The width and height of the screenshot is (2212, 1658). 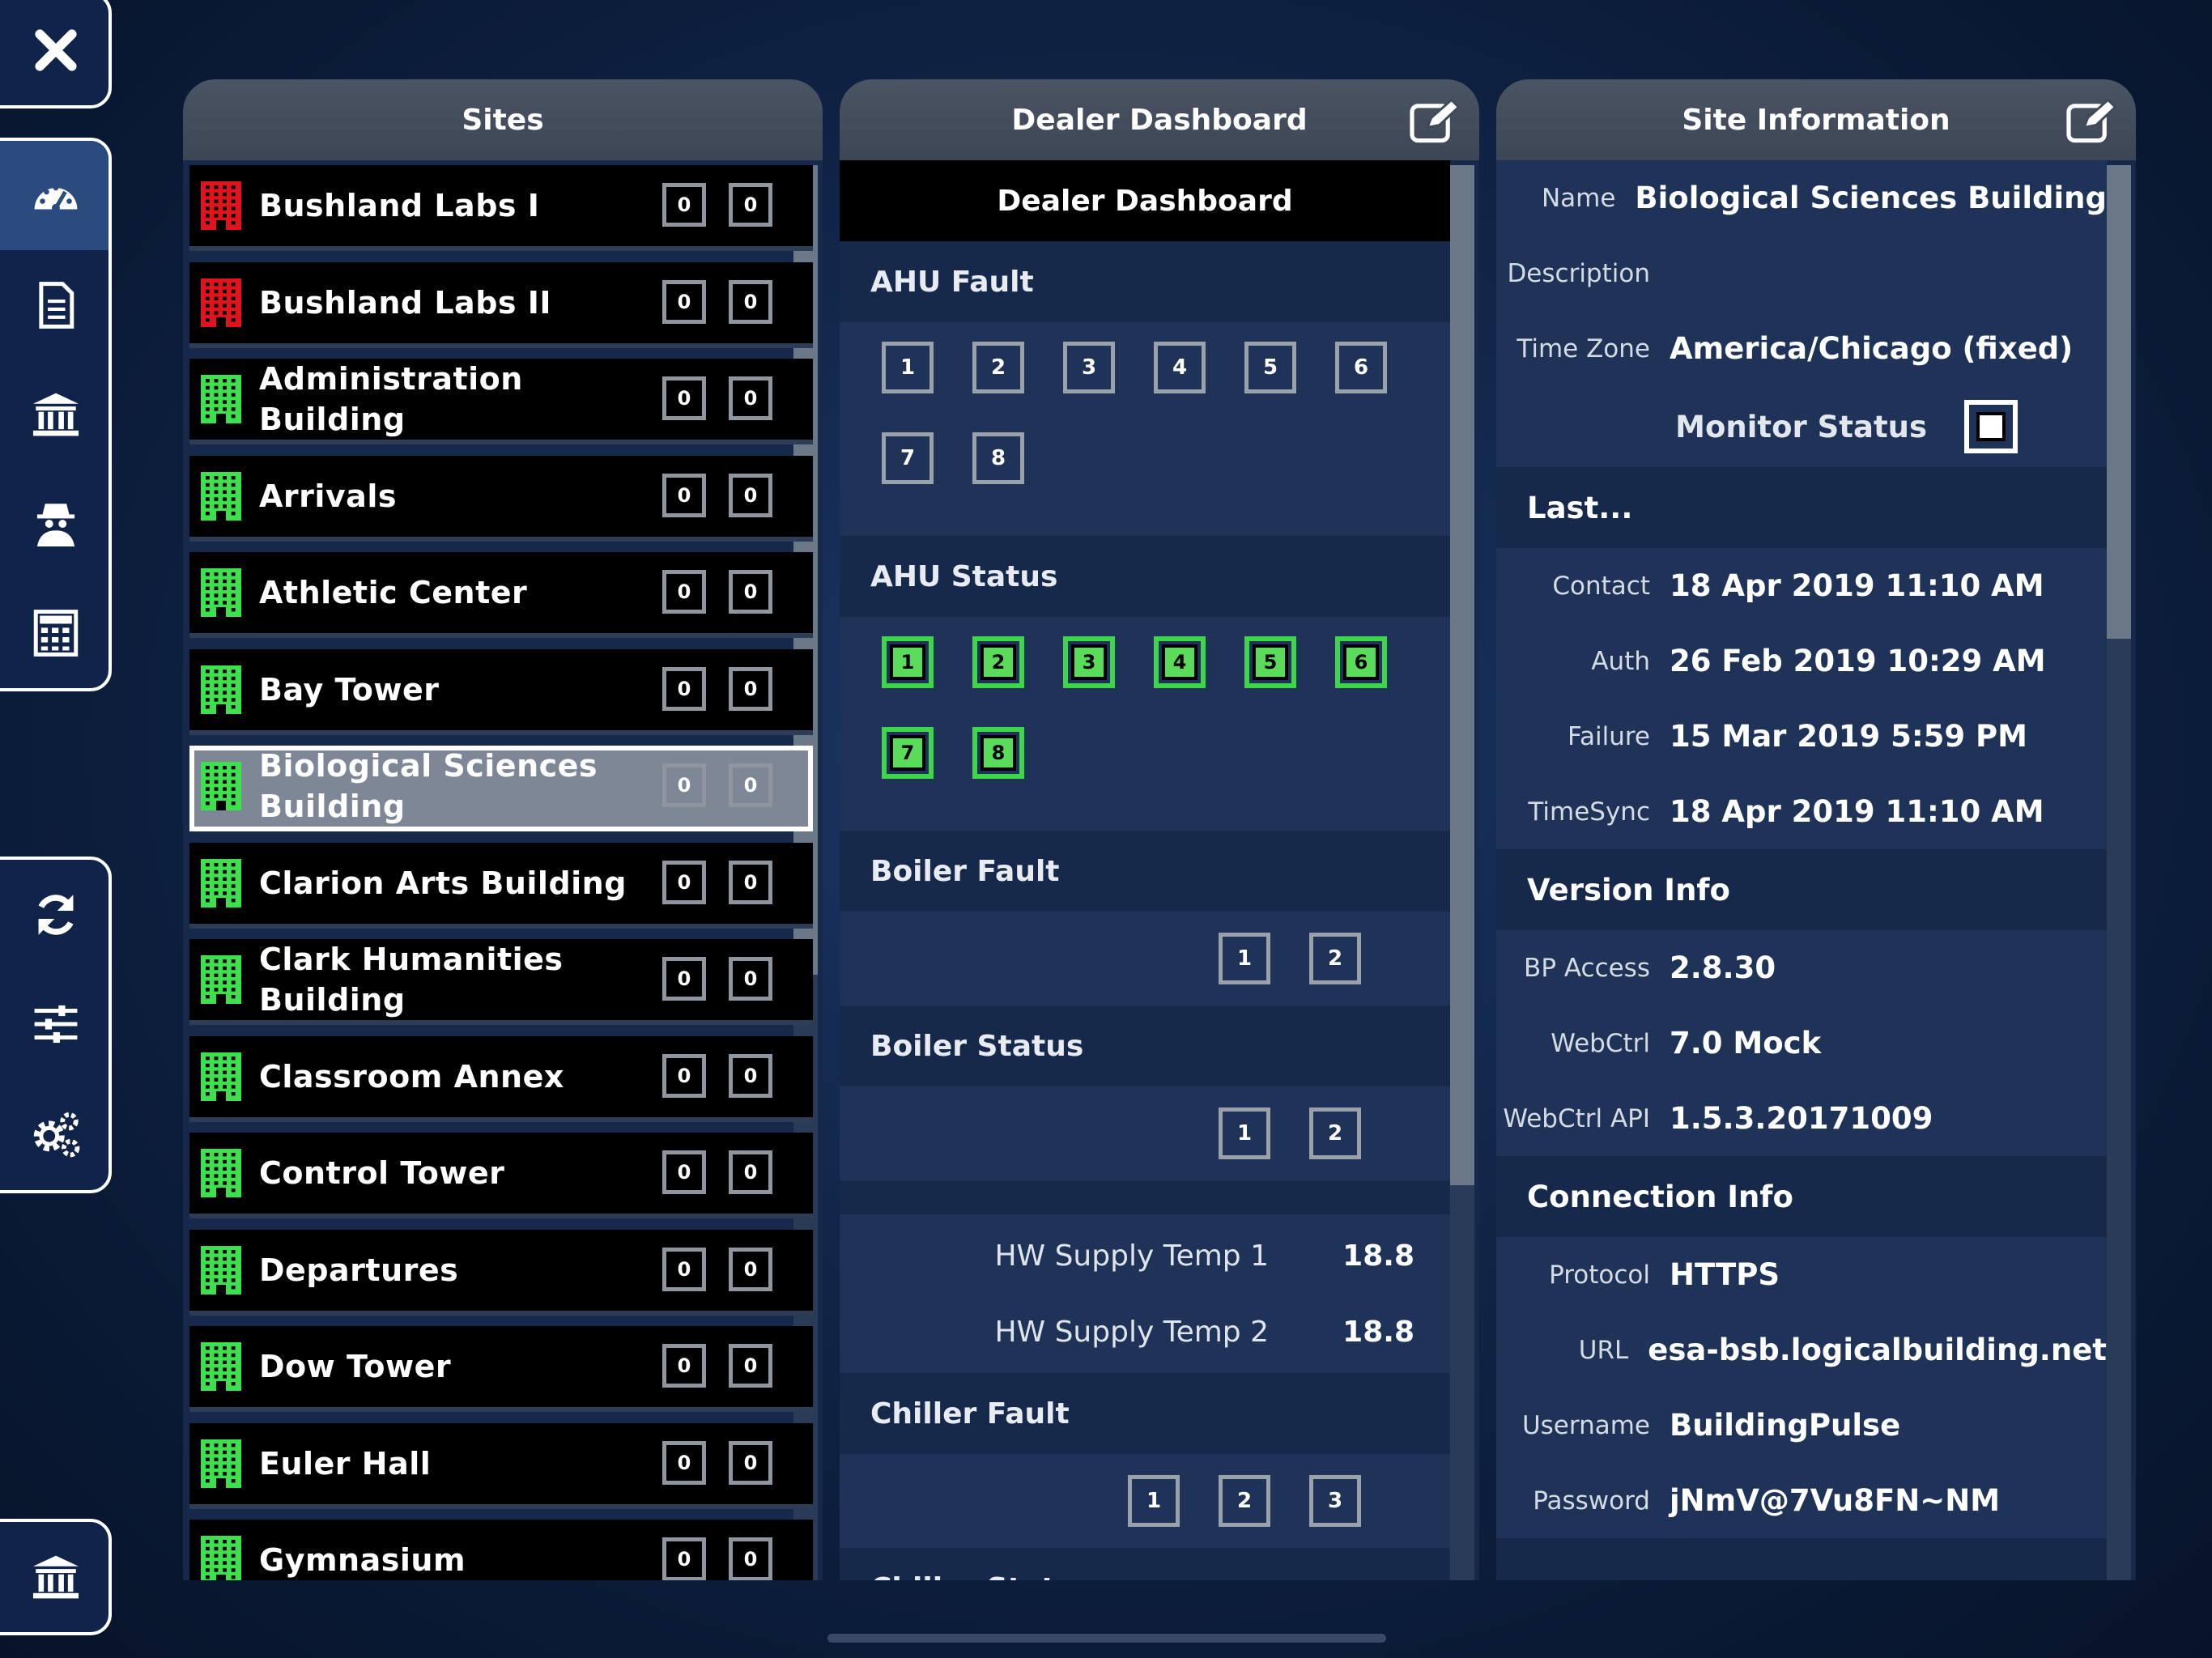 I want to click on point-number: 3, so click(x=1335, y=1501).